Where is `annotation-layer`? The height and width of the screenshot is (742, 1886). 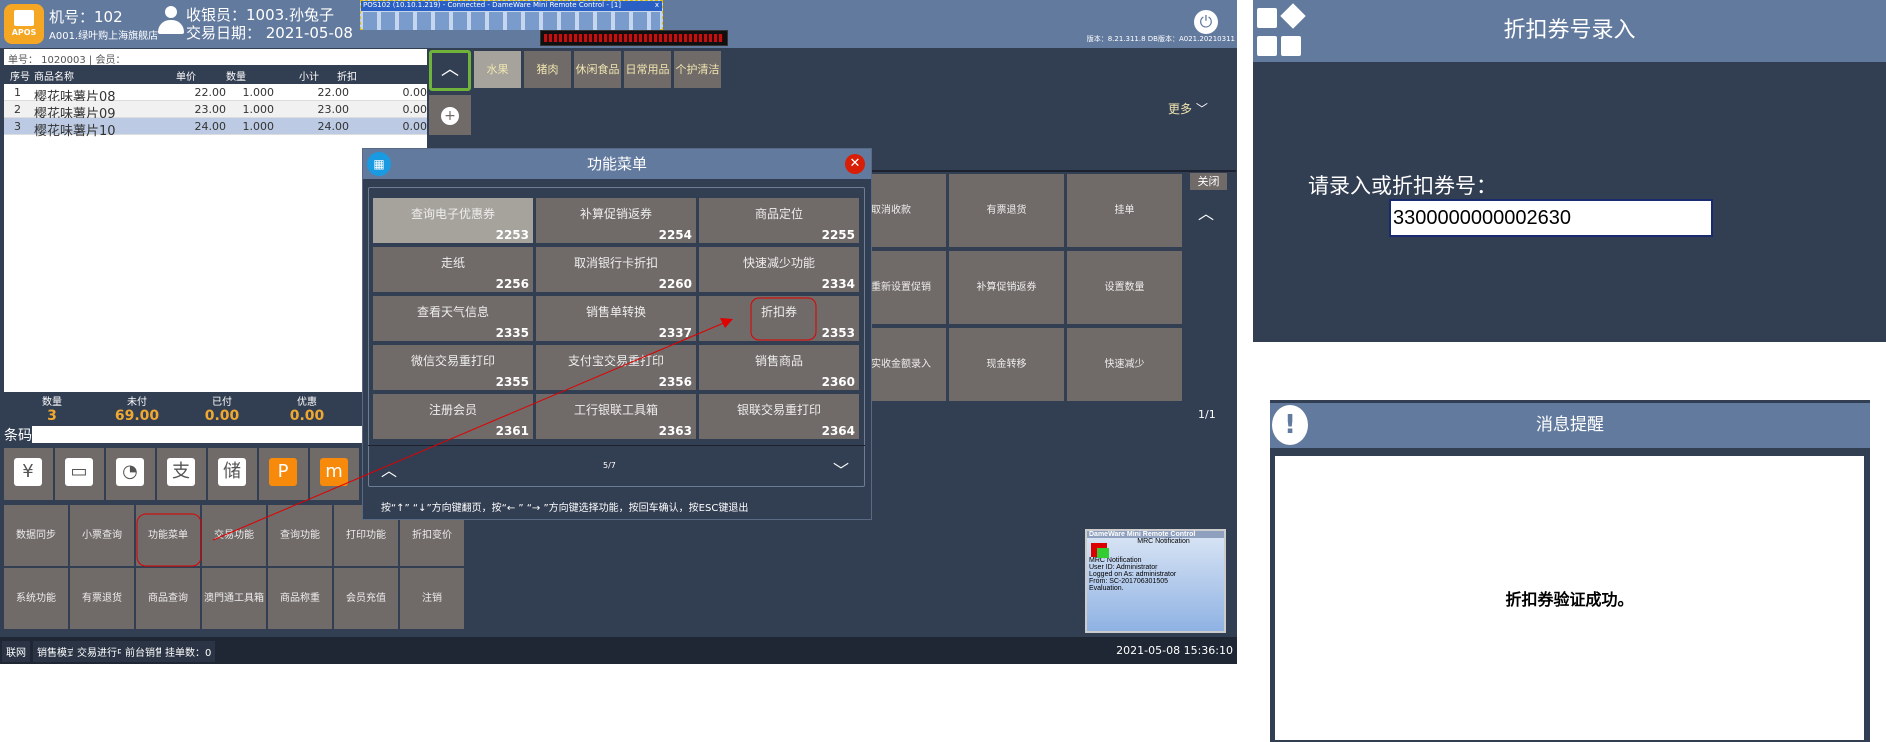 annotation-layer is located at coordinates (476, 432).